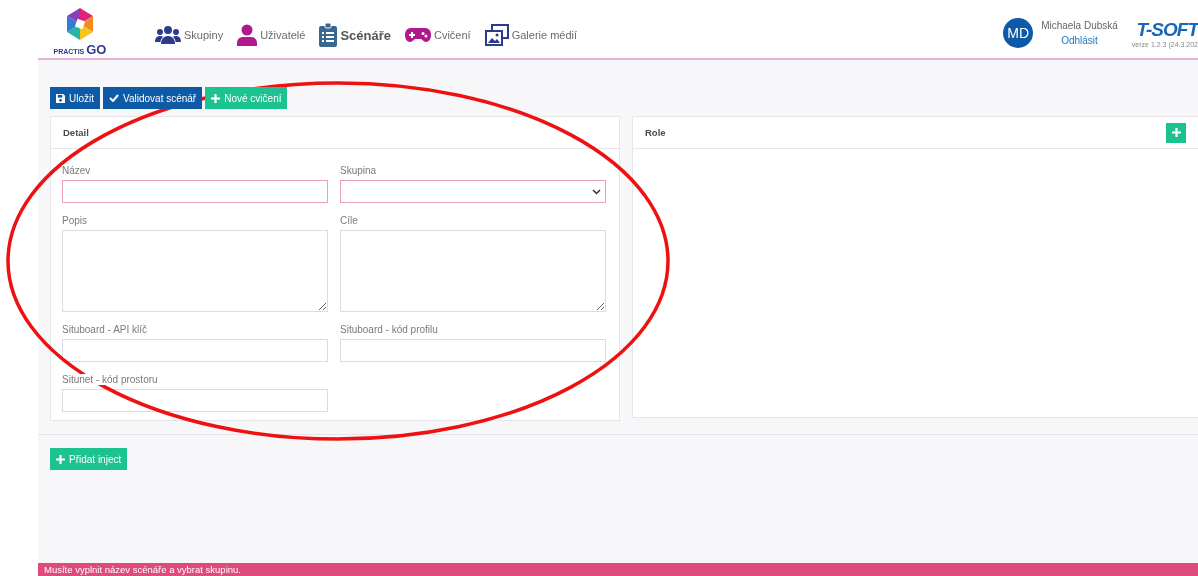 The image size is (1198, 576). Describe the element at coordinates (596, 191) in the screenshot. I see `chevron-icon` at that location.